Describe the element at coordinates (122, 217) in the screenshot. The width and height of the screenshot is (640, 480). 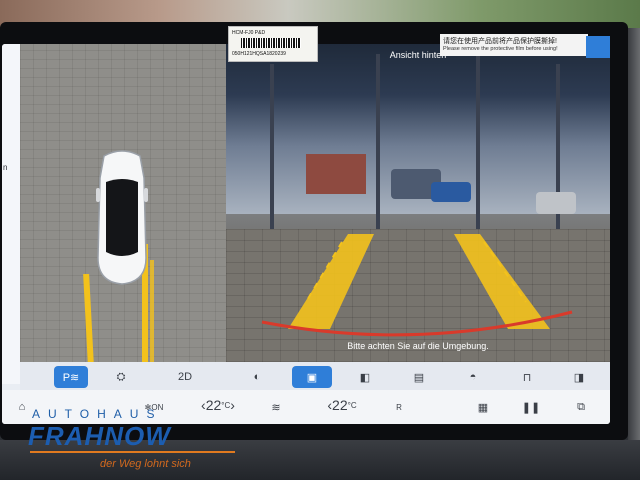
I see `car-top-icon` at that location.